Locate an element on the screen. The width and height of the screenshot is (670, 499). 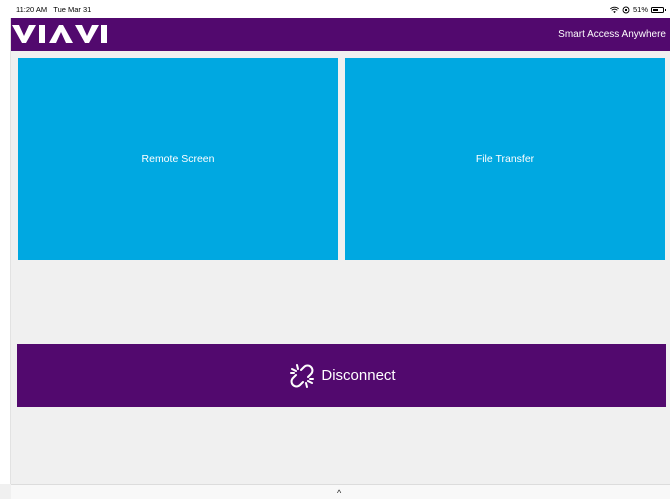
bottom-bar: ^ is located at coordinates (340, 491).